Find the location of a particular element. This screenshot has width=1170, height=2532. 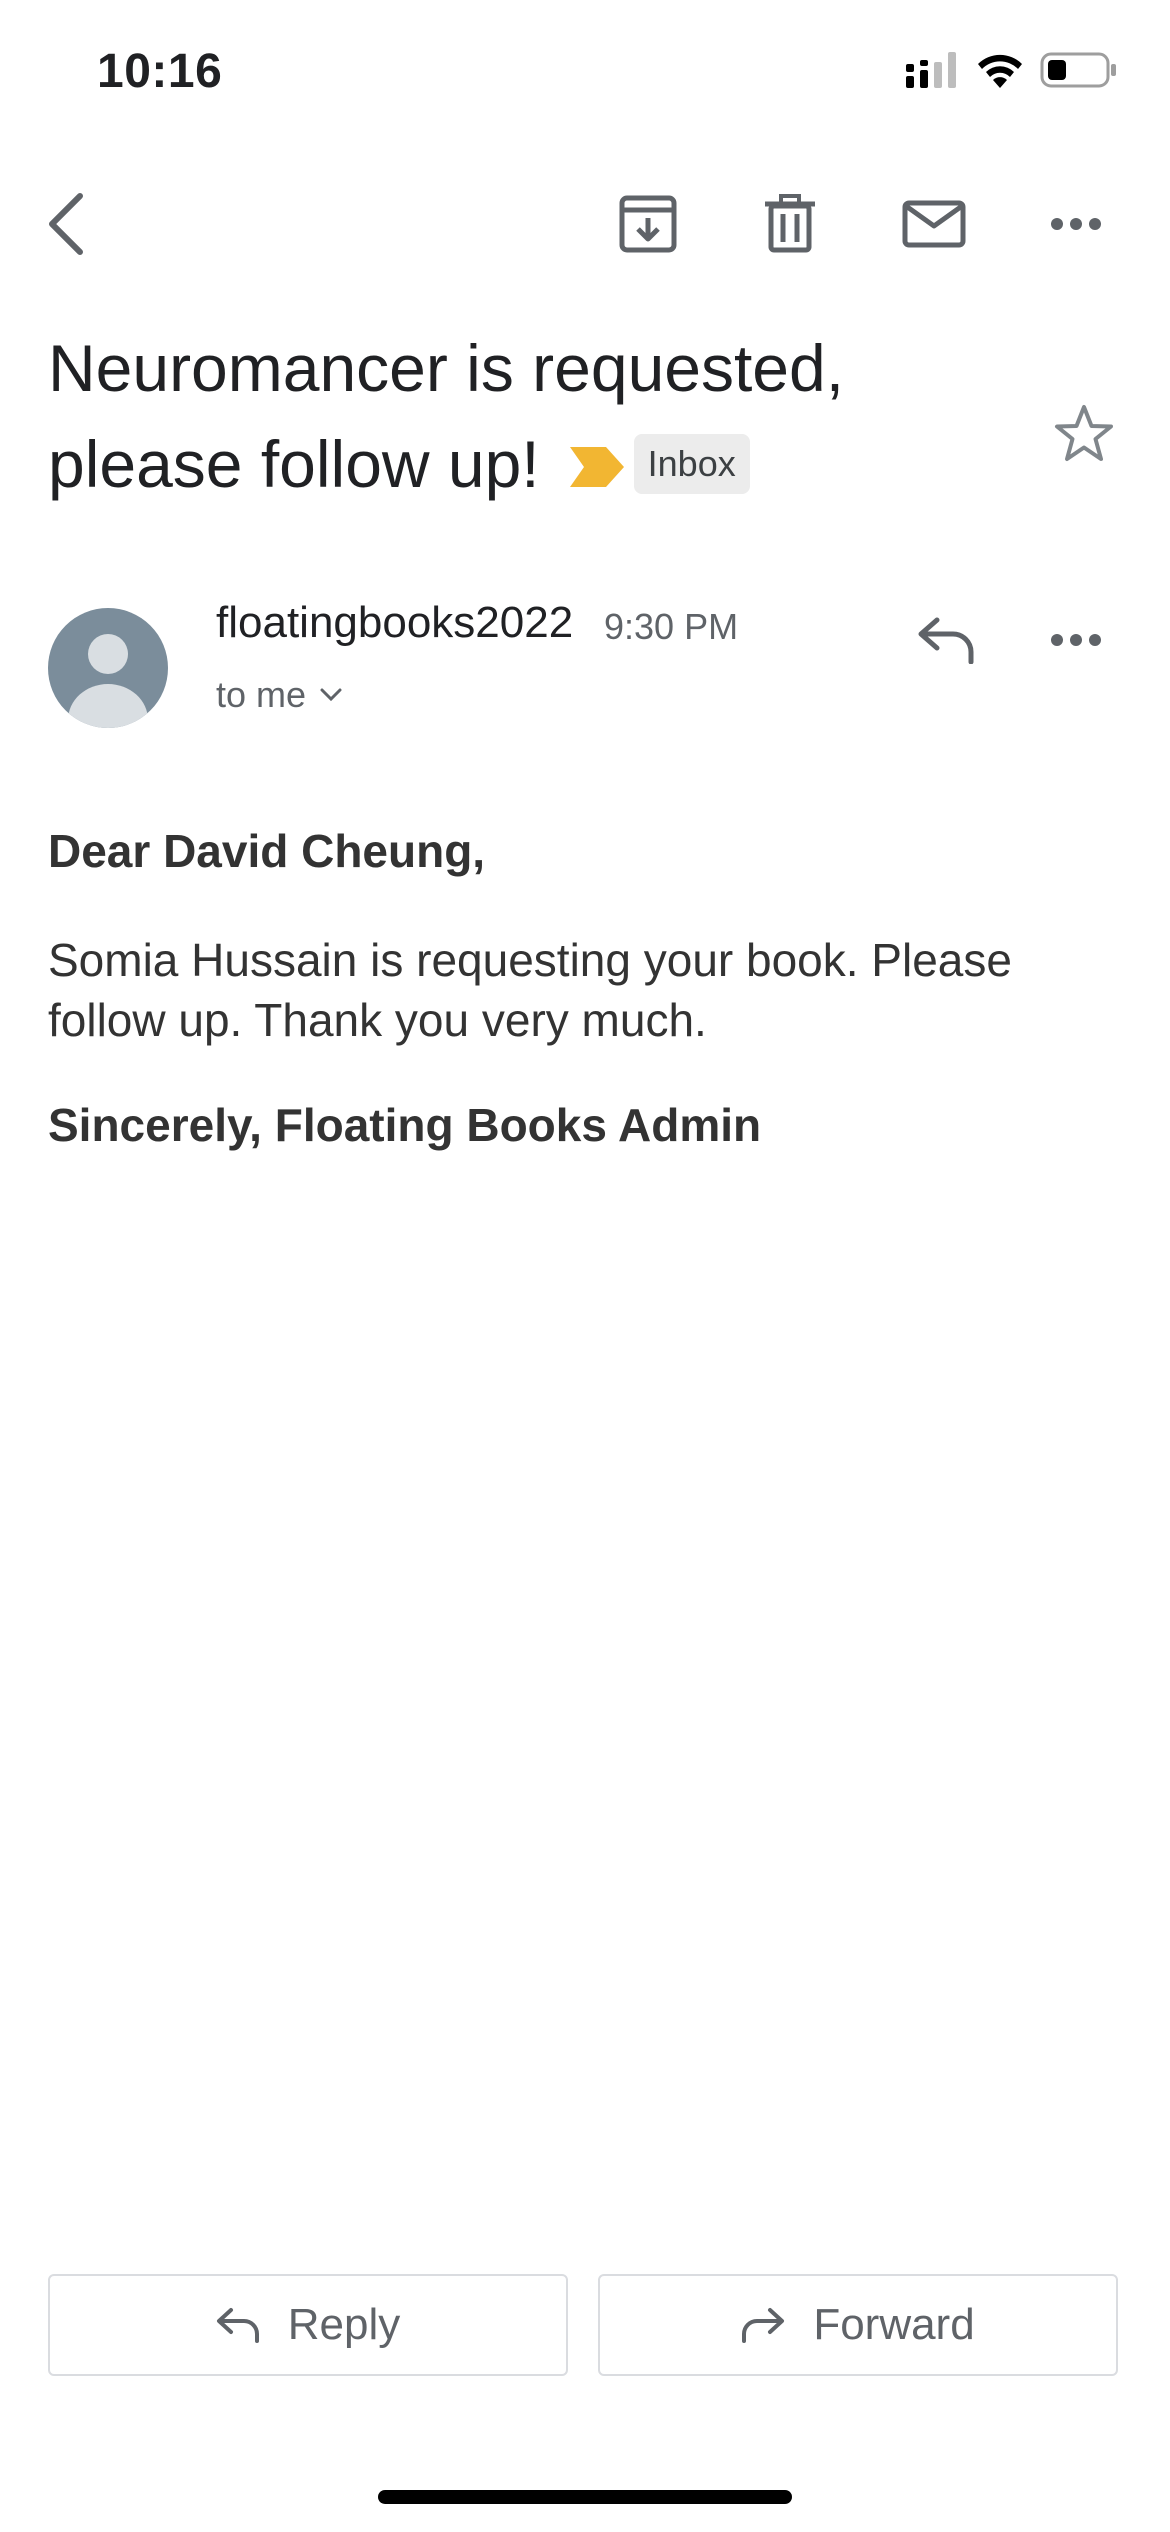

back-button is located at coordinates (66, 224).